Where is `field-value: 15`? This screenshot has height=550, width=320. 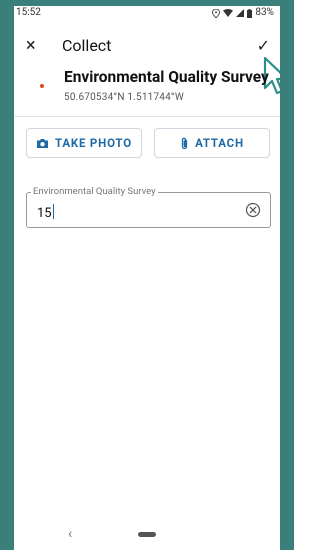
field-value: 15 is located at coordinates (46, 212).